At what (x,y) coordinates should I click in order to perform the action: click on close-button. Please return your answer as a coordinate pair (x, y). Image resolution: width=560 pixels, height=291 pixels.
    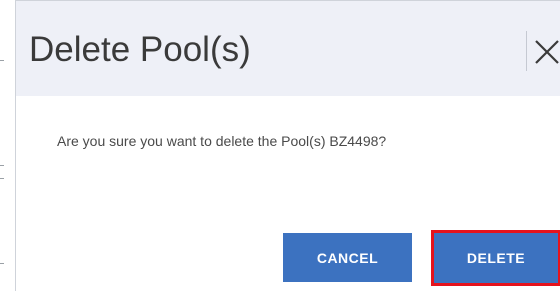
    Looking at the image, I should click on (545, 51).